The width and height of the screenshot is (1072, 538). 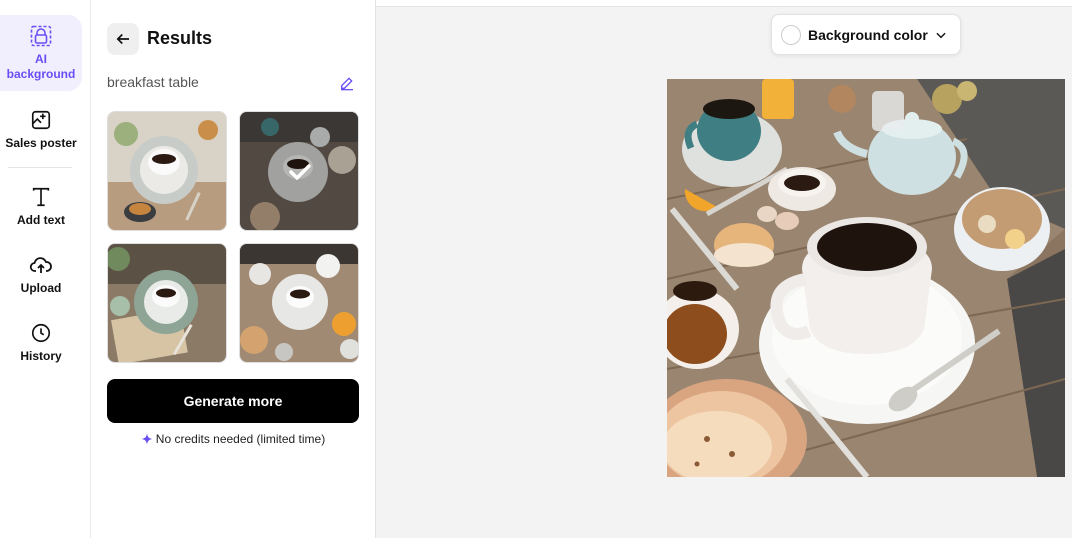 I want to click on rail-item-label: History, so click(x=41, y=356).